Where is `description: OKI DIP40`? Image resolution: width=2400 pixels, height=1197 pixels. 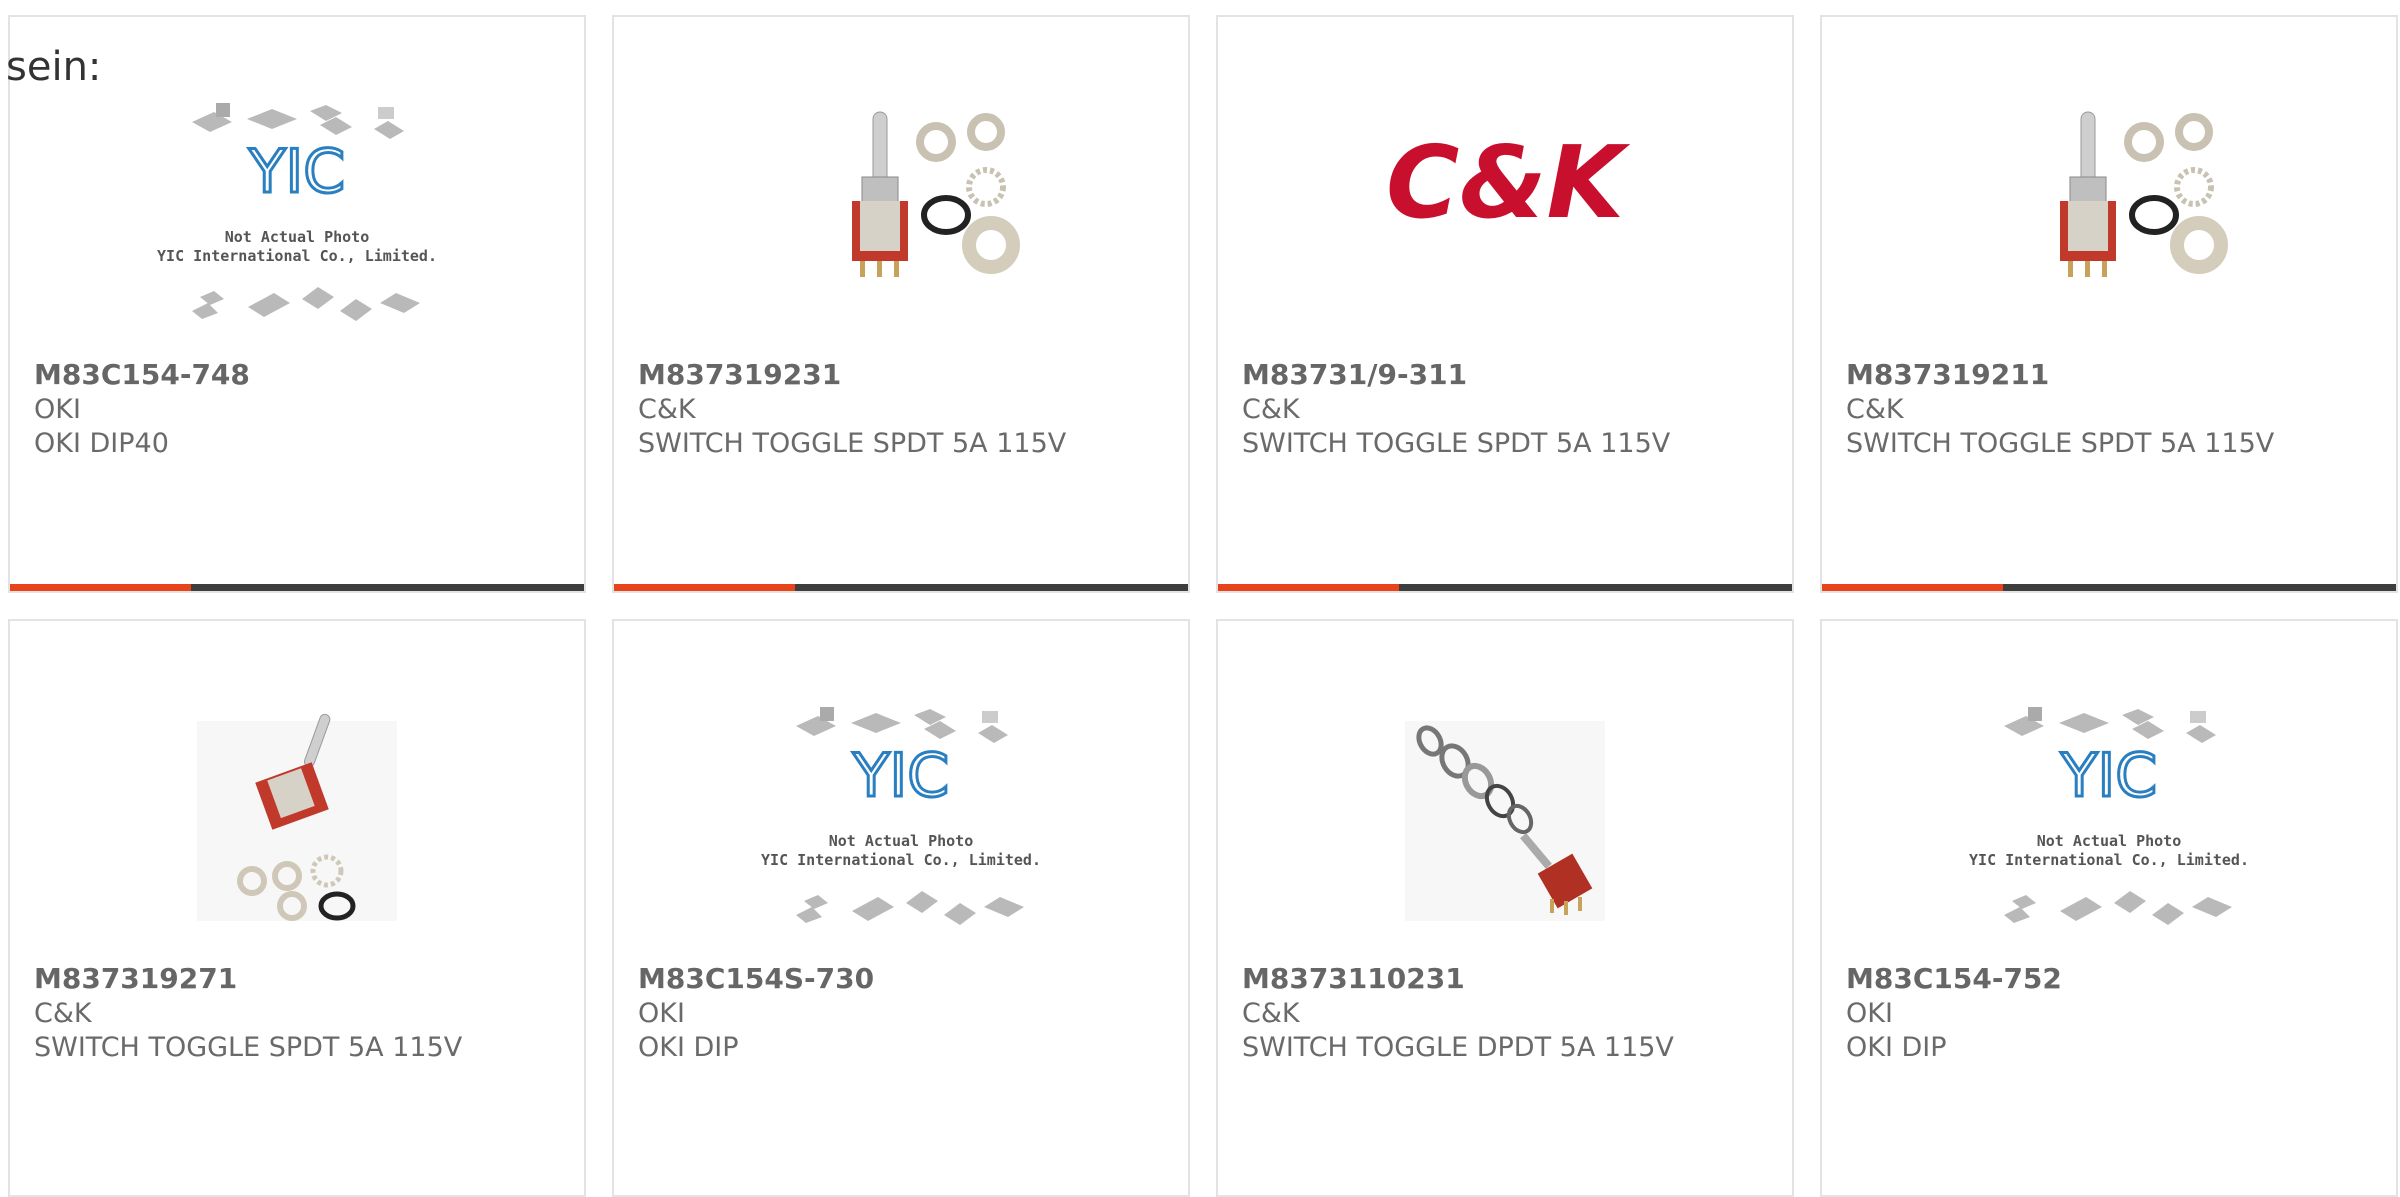 description: OKI DIP40 is located at coordinates (101, 443).